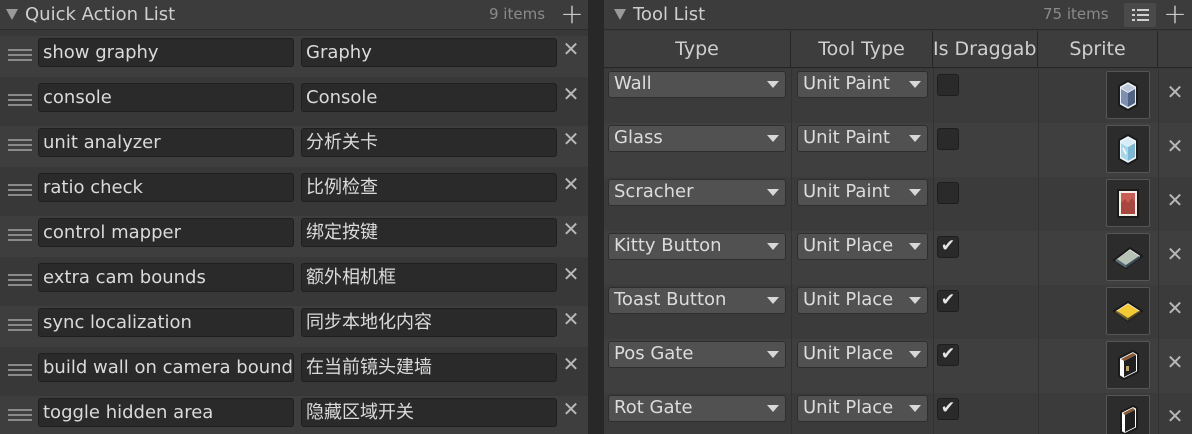  Describe the element at coordinates (429, 142) in the screenshot. I see `display-name-field: 分析关卡` at that location.